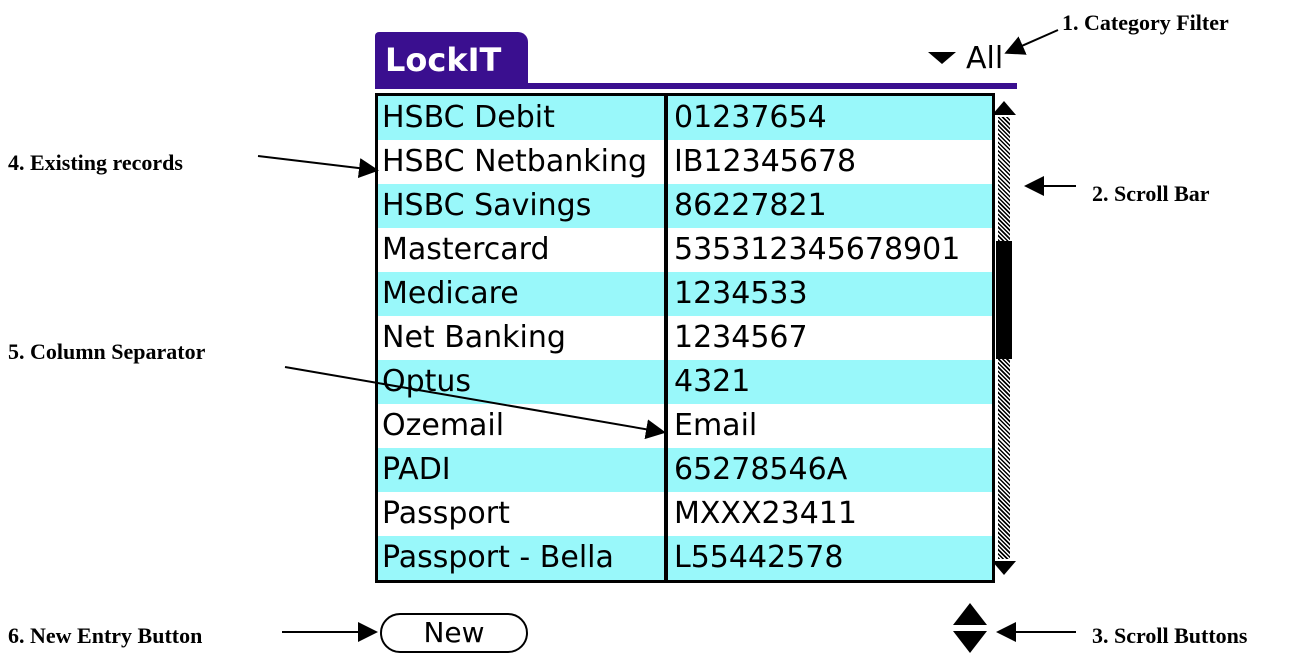 Image resolution: width=1315 pixels, height=658 pixels. Describe the element at coordinates (475, 403) in the screenshot. I see `arrow-column-separator` at that location.